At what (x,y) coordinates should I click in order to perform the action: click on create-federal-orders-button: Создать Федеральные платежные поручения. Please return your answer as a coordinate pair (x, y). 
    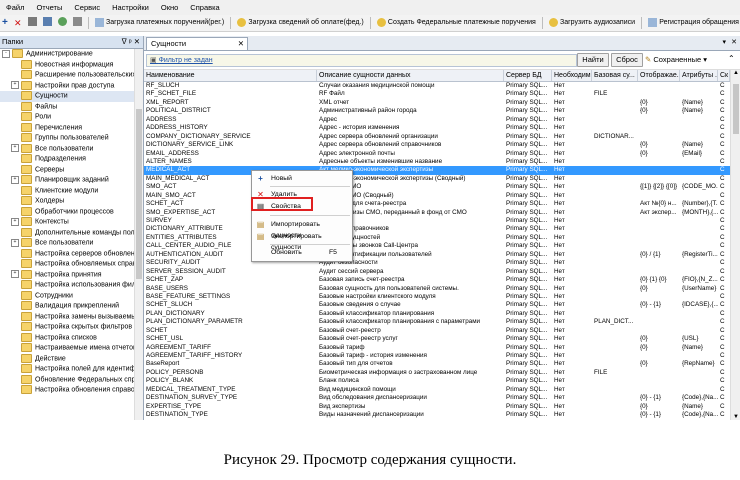
    Looking at the image, I should click on (456, 23).